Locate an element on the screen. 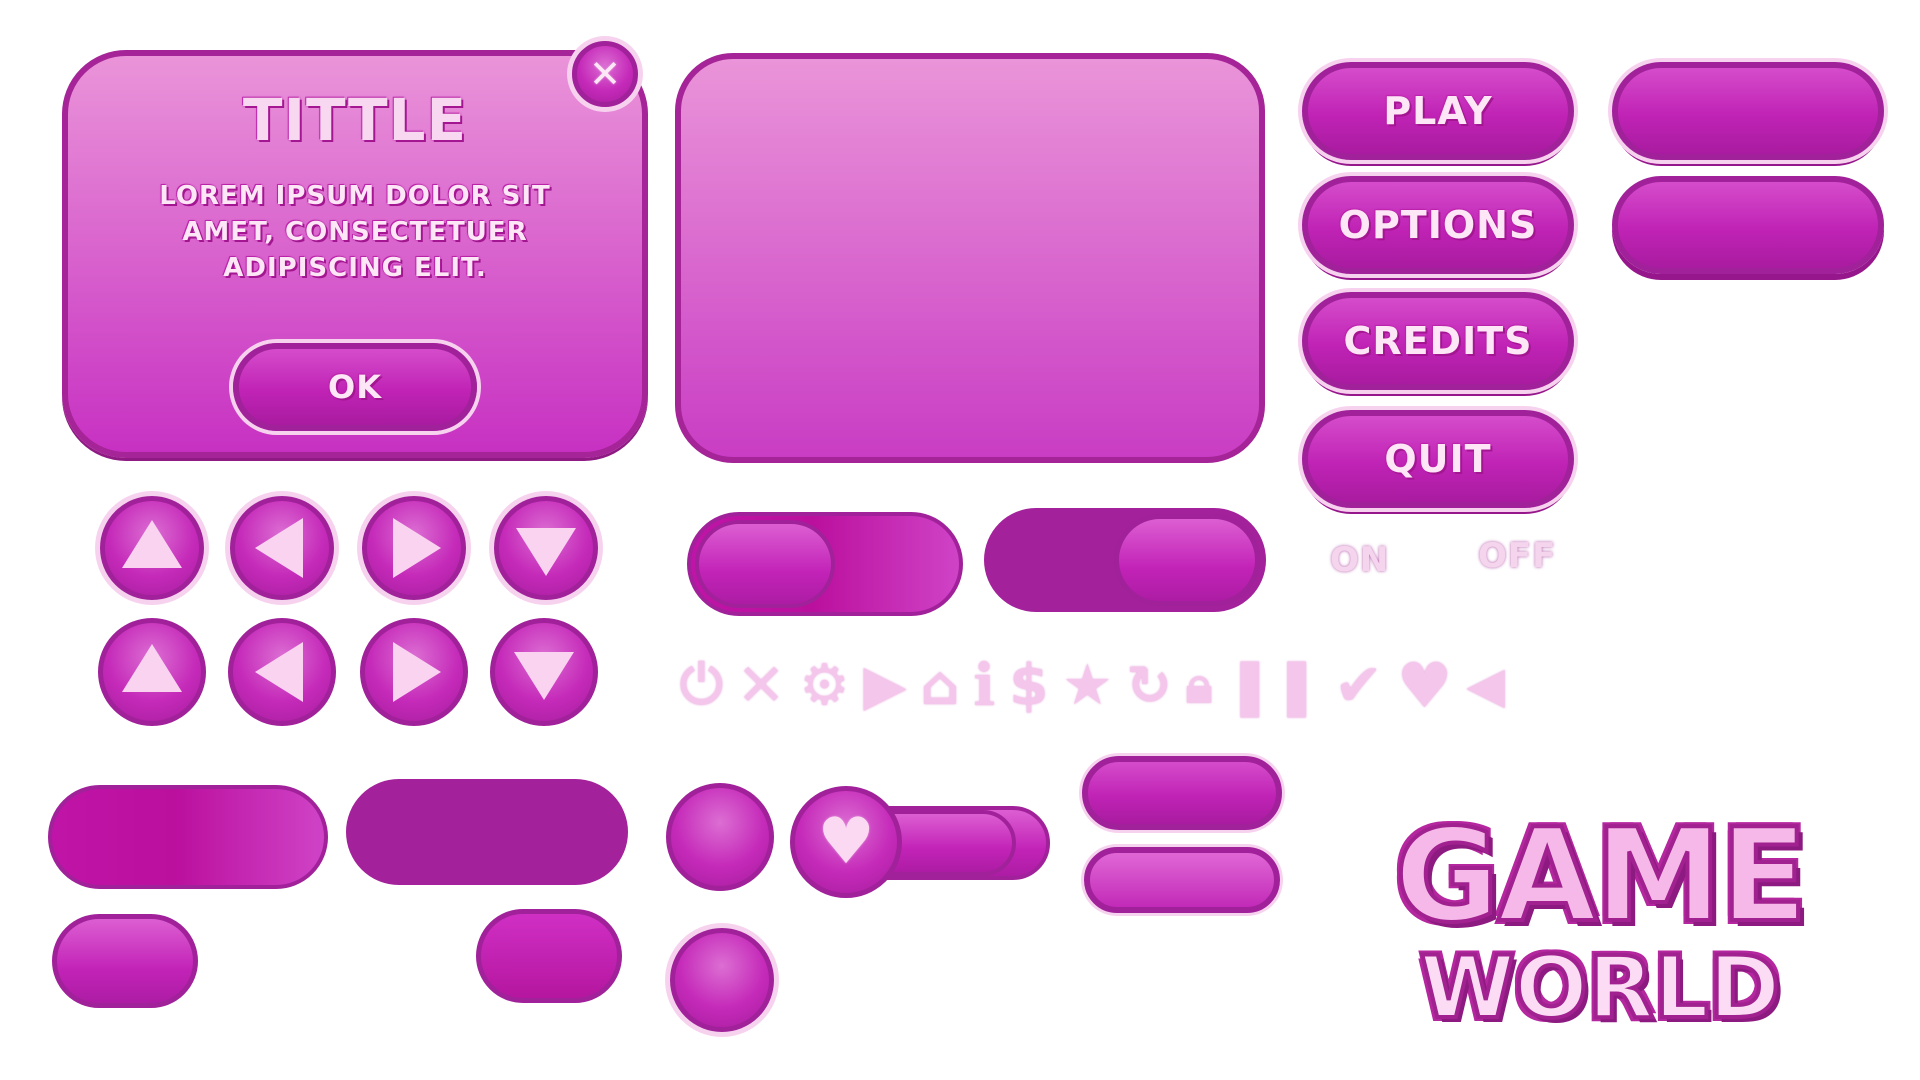  speaker-icon: ◀ is located at coordinates (1485, 685).